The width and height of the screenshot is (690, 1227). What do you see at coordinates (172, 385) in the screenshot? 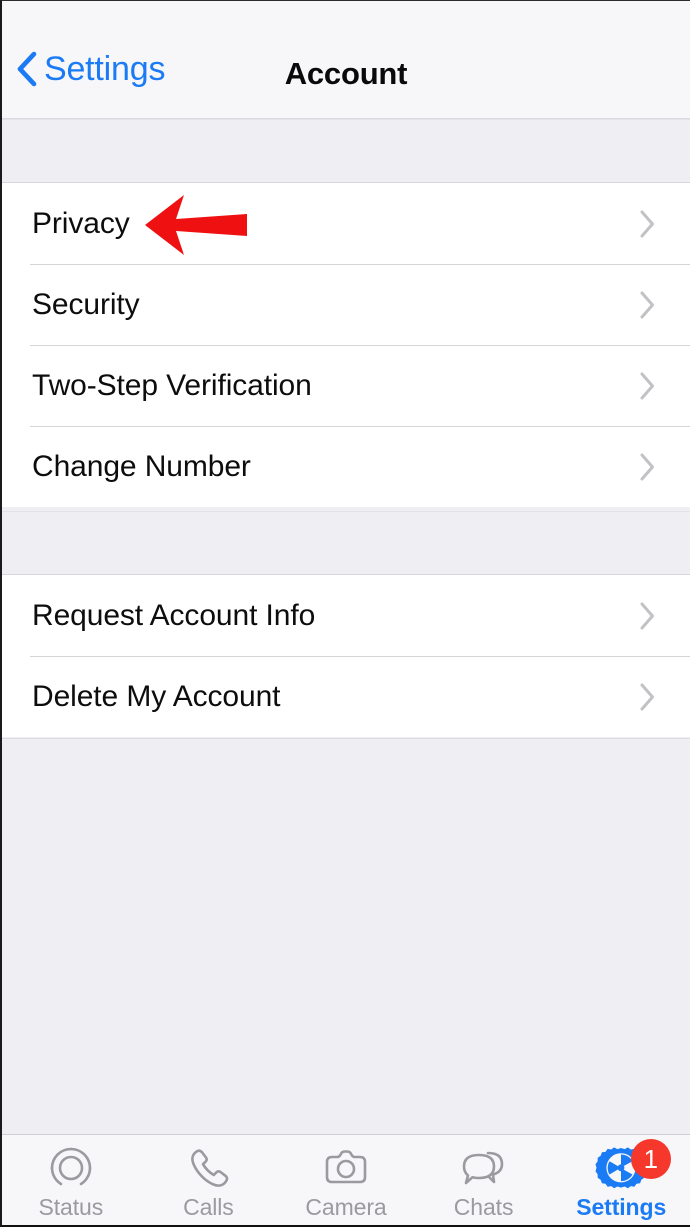
I see `row-label: Two-Step Verification` at bounding box center [172, 385].